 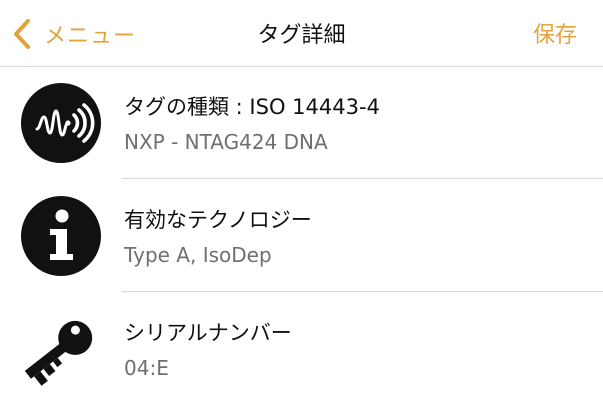 I want to click on serial-number-title: シリアルナンバー, so click(x=208, y=333).